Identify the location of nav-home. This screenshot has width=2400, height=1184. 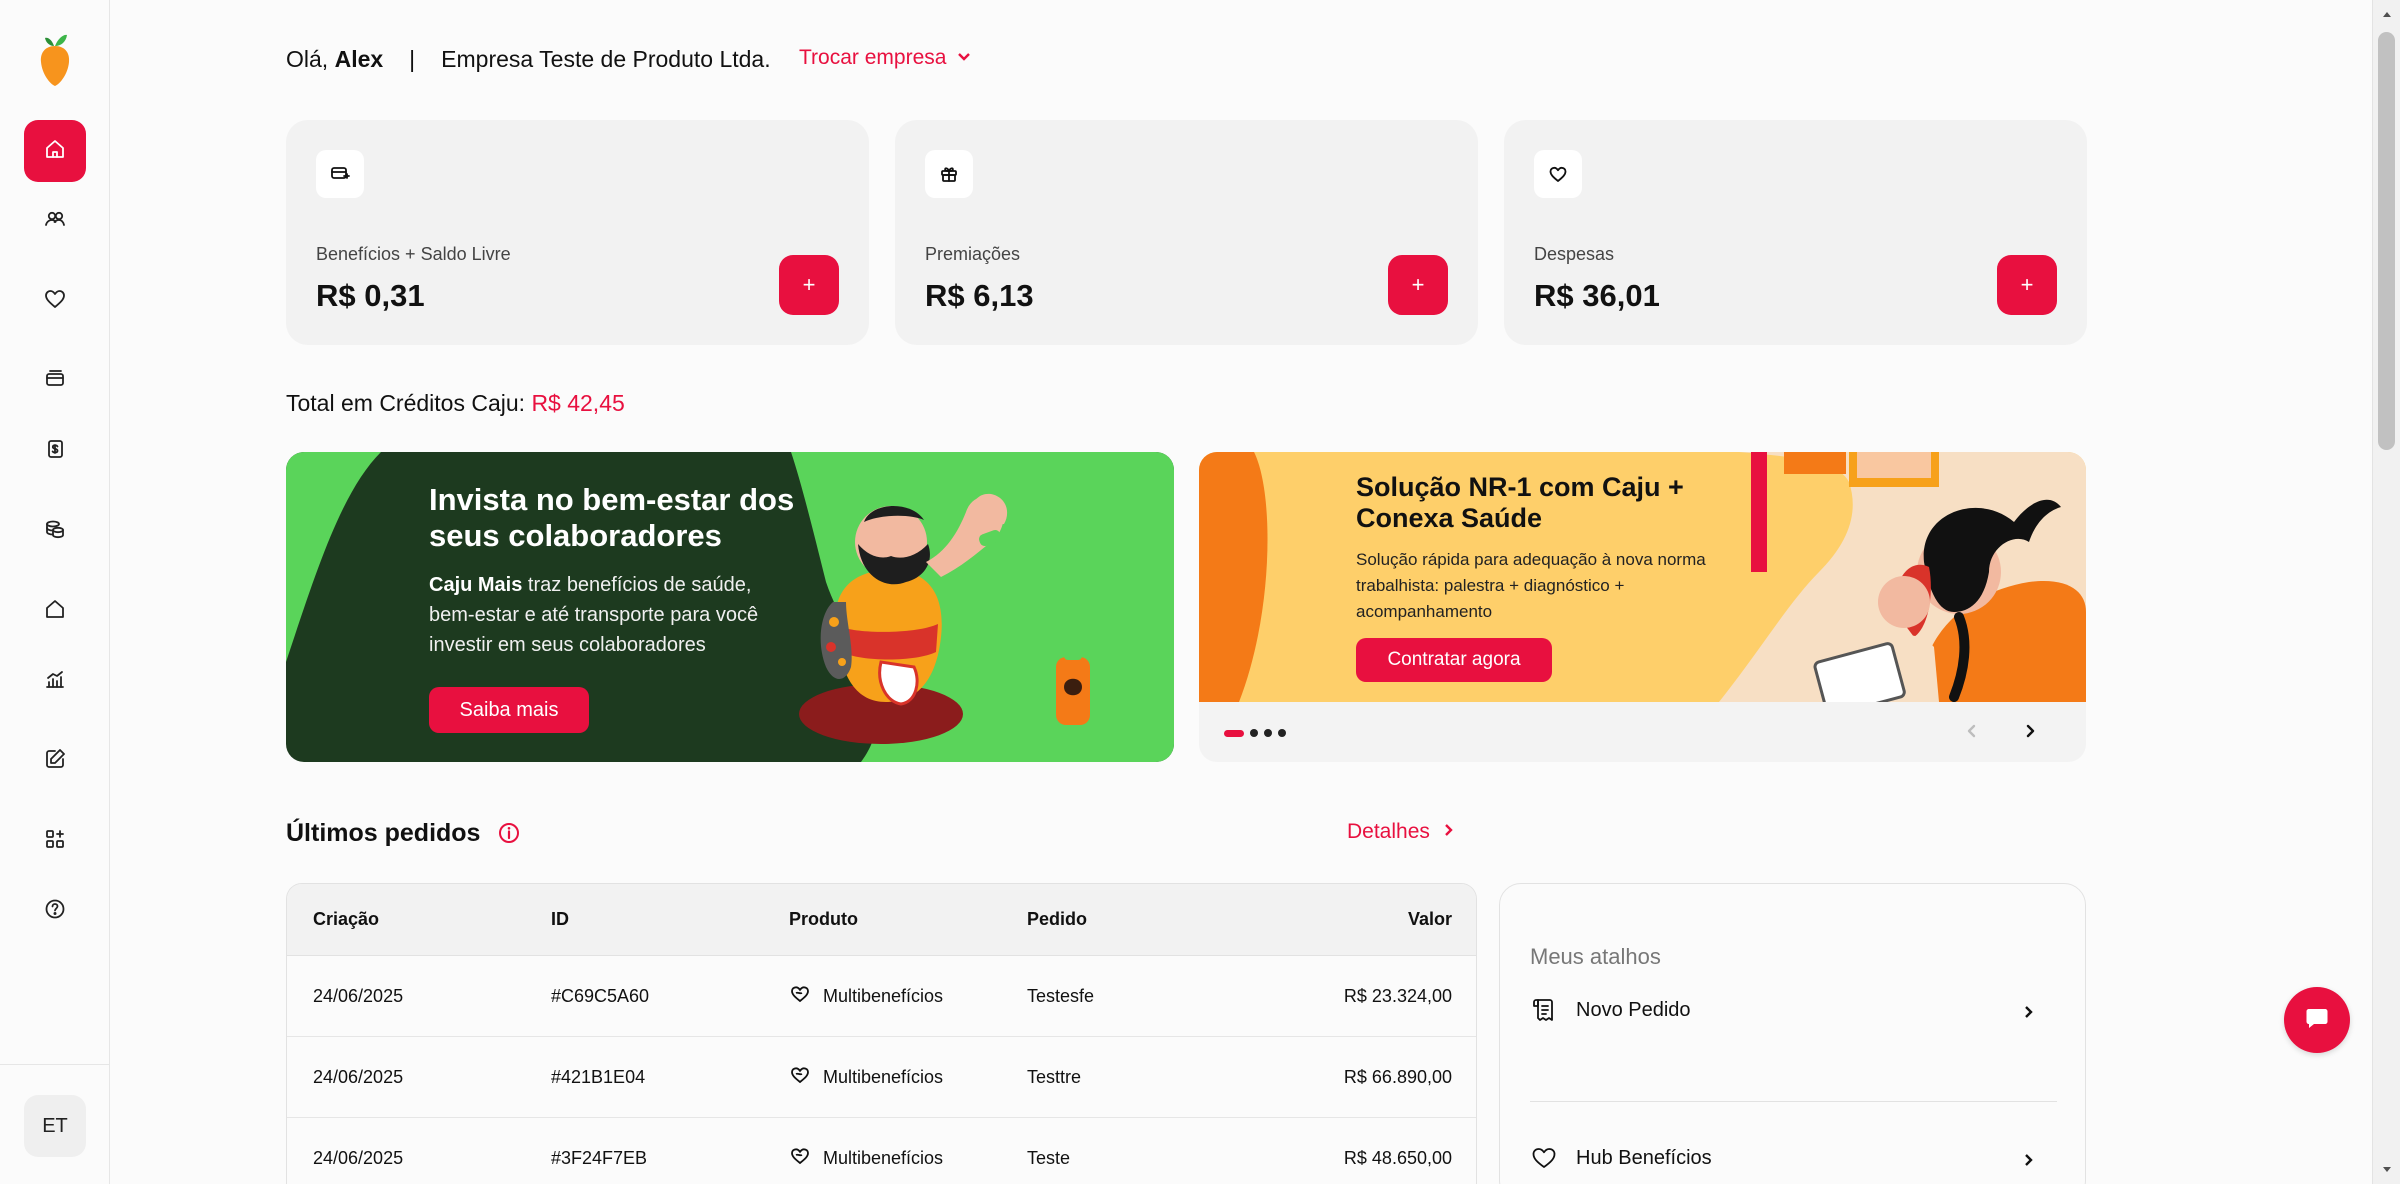
(55, 151).